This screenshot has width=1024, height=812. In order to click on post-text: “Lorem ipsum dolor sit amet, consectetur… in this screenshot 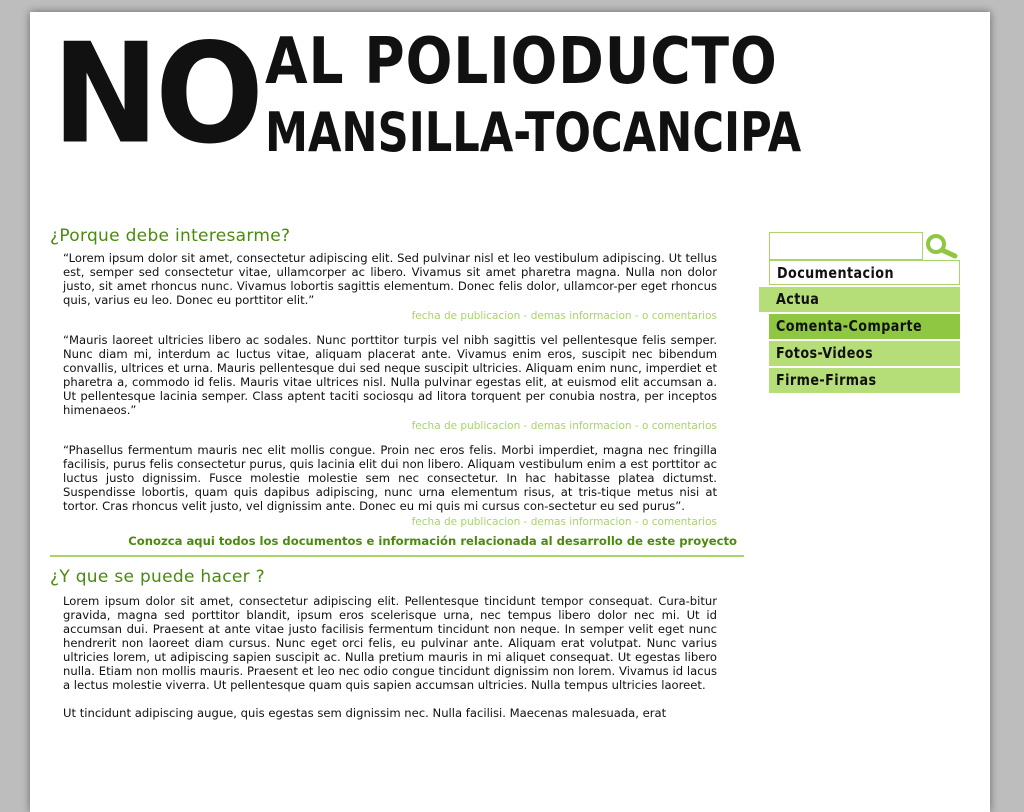, I will do `click(390, 279)`.